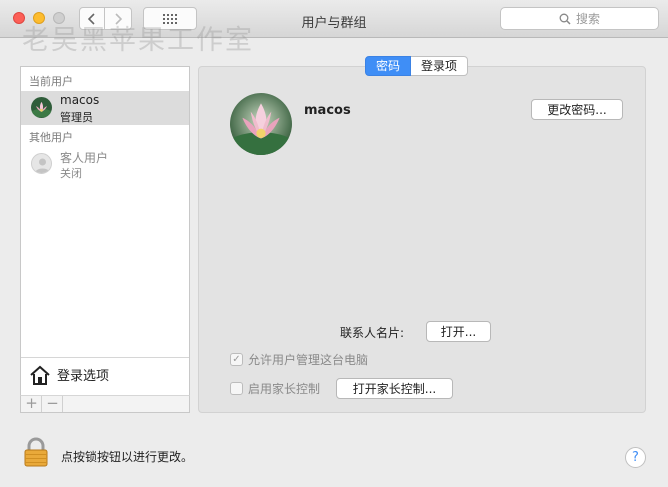  What do you see at coordinates (36, 452) in the screenshot?
I see `lock-icon` at bounding box center [36, 452].